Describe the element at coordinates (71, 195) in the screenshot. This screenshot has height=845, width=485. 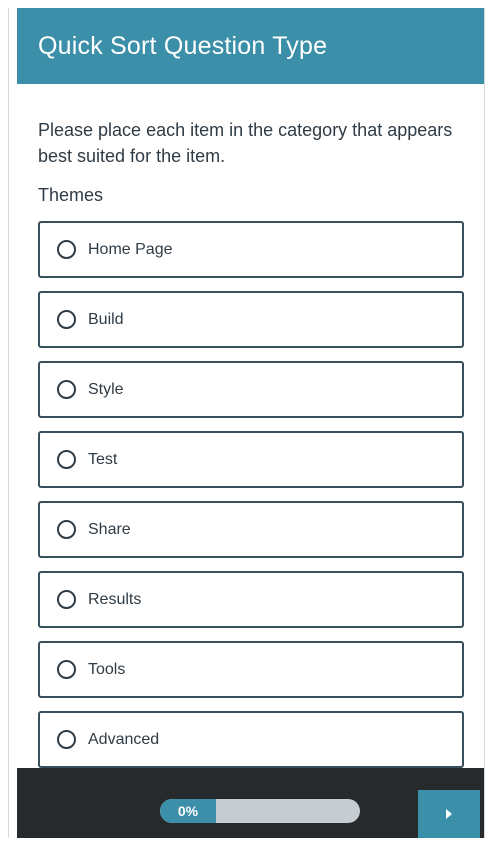
I see `group-label: Themes` at that location.